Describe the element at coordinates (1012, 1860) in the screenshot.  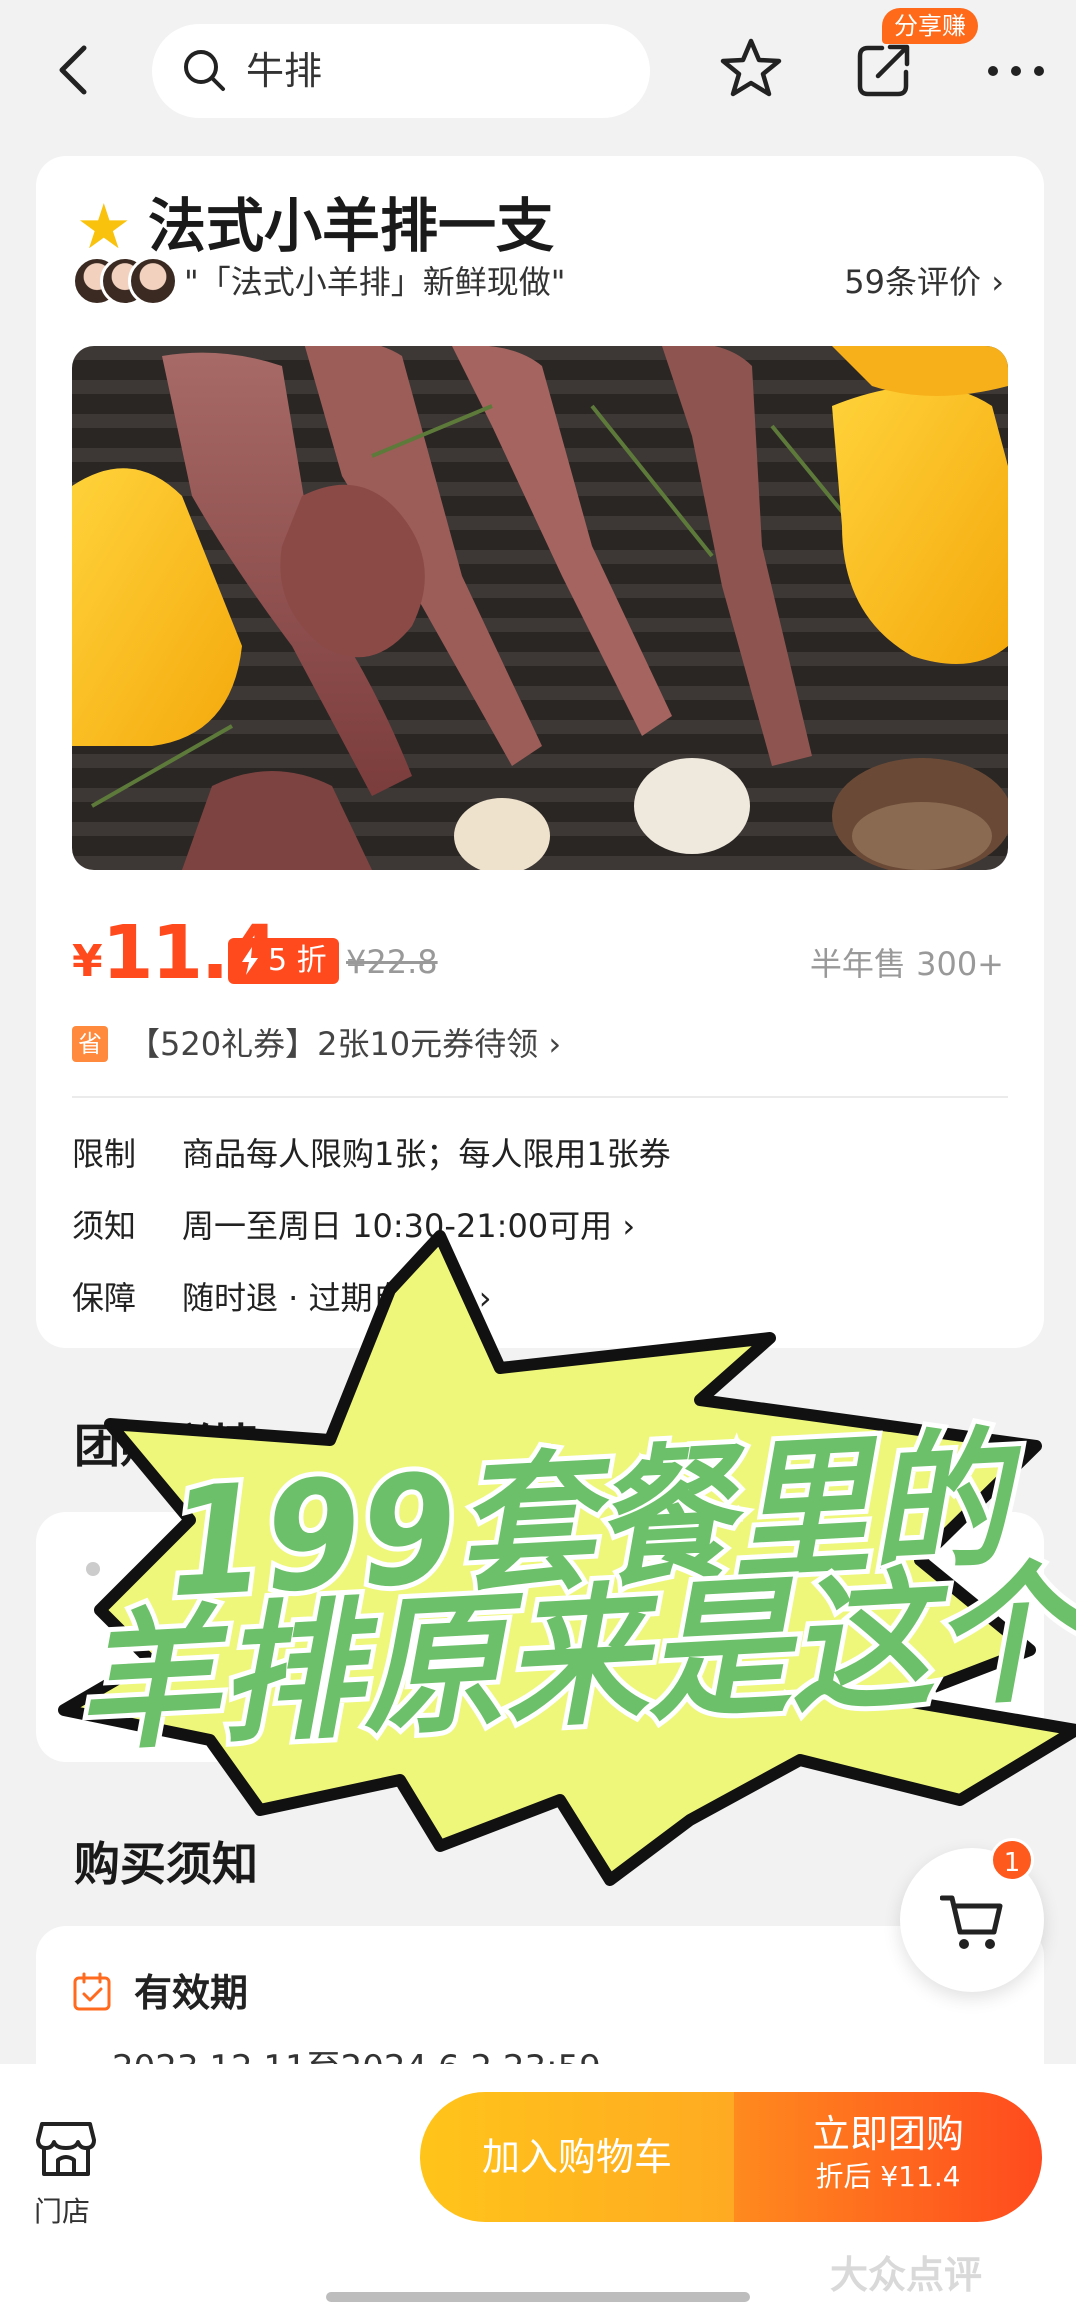
I see `cart-count-badge: 1` at that location.